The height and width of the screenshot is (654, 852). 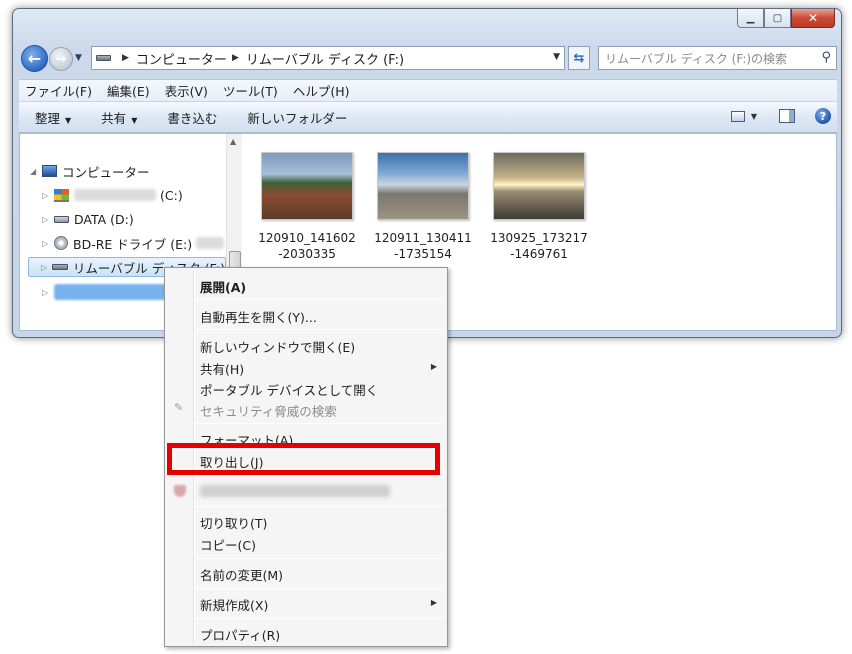 What do you see at coordinates (36, 171) in the screenshot?
I see `expanded-triangle-icon: ◢` at bounding box center [36, 171].